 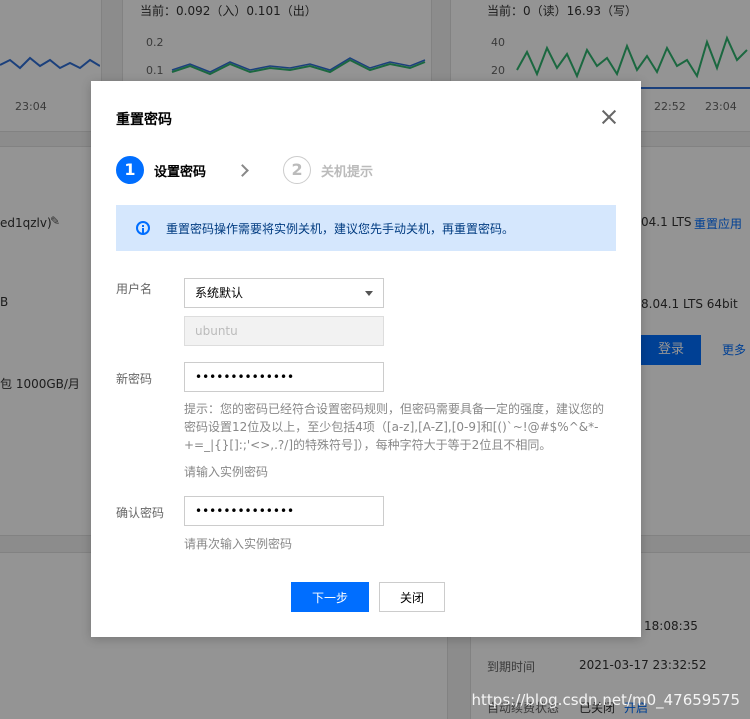 I want to click on username-label: 用户名, so click(x=134, y=289).